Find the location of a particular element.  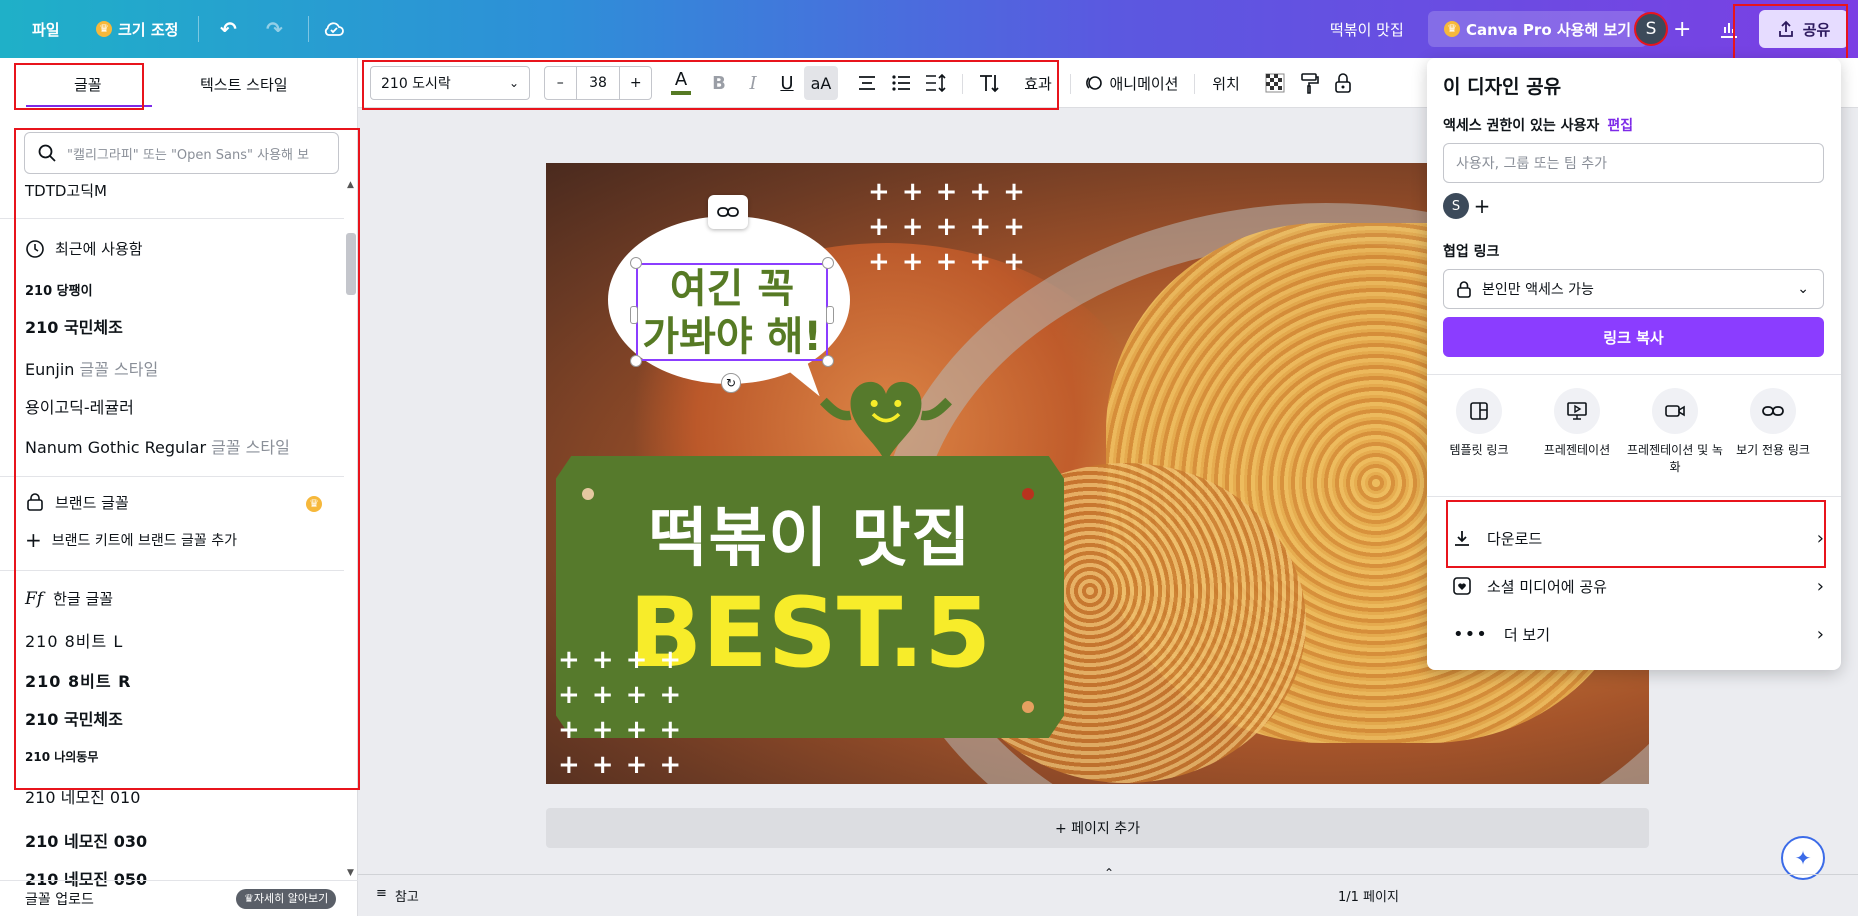

list-icon is located at coordinates (901, 83).